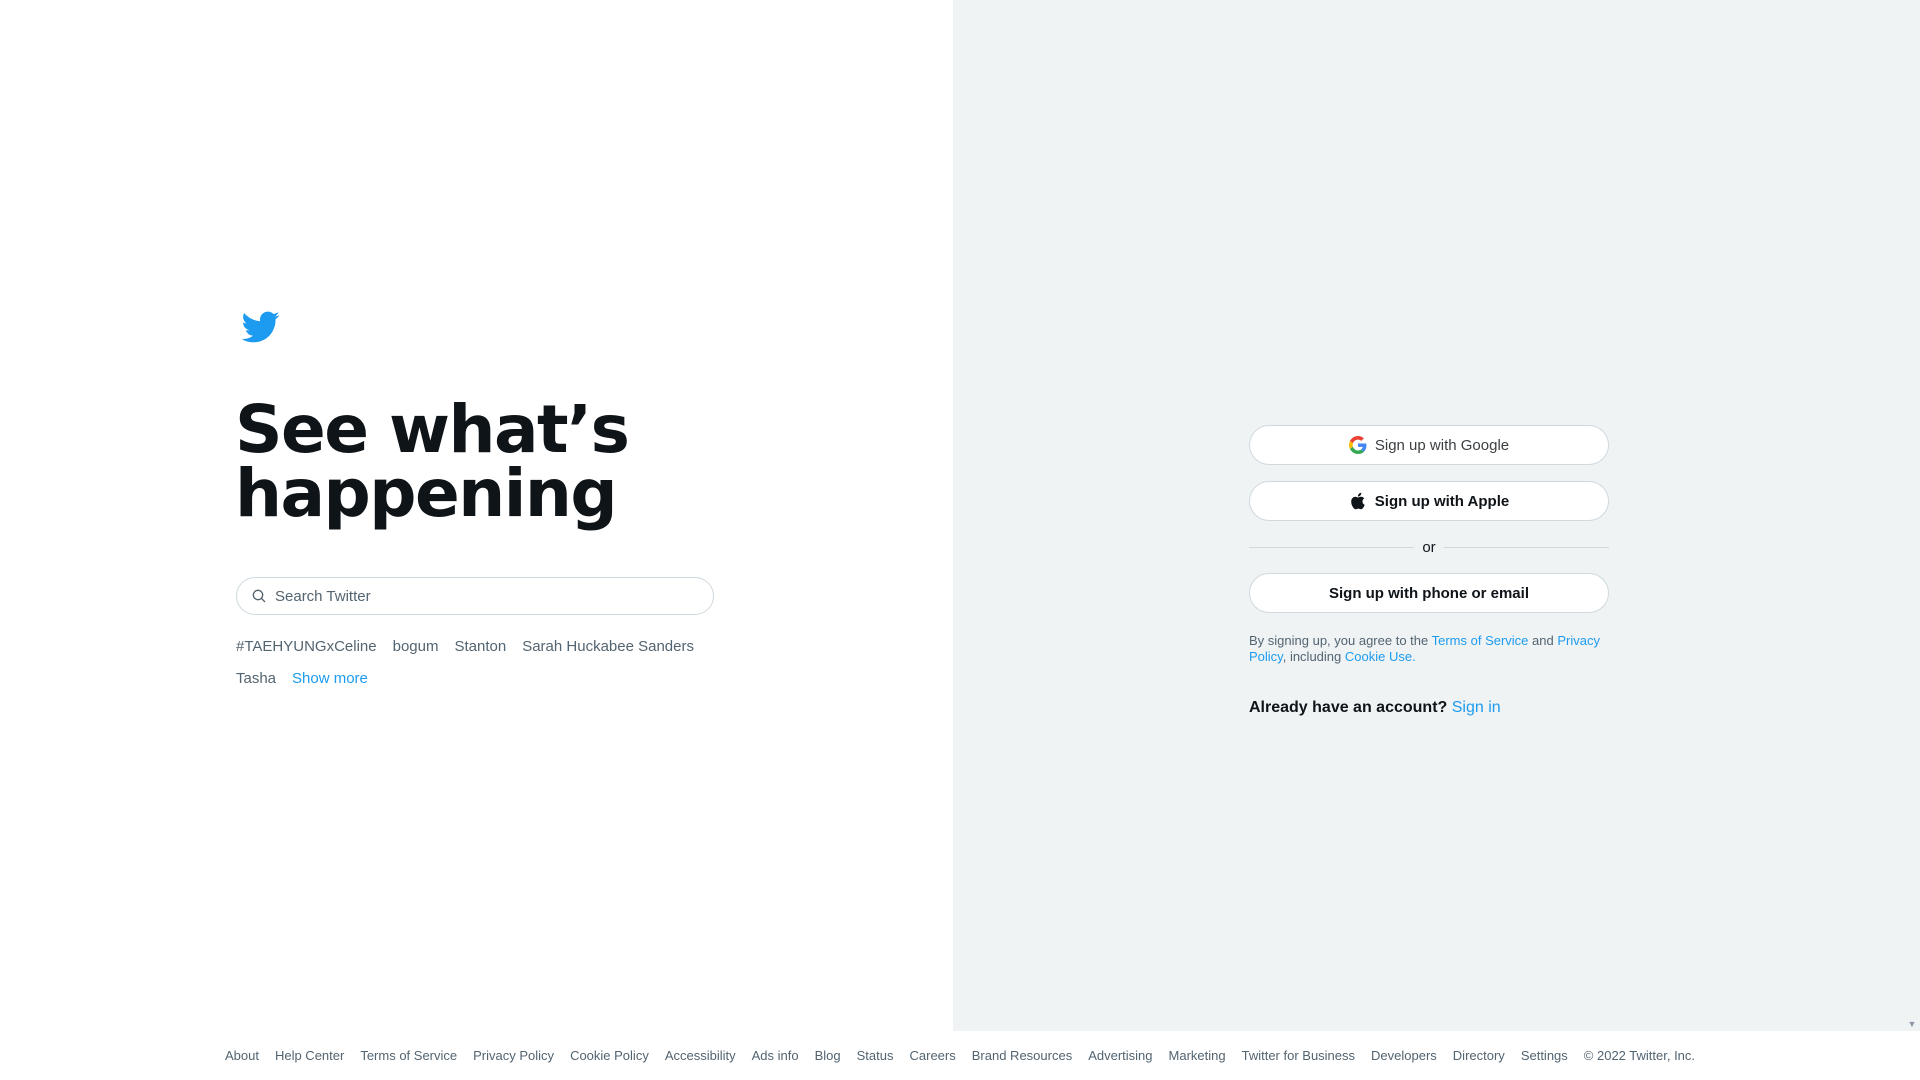 The height and width of the screenshot is (1080, 1920). What do you see at coordinates (1476, 707) in the screenshot?
I see `sign-in-link: Sign in` at bounding box center [1476, 707].